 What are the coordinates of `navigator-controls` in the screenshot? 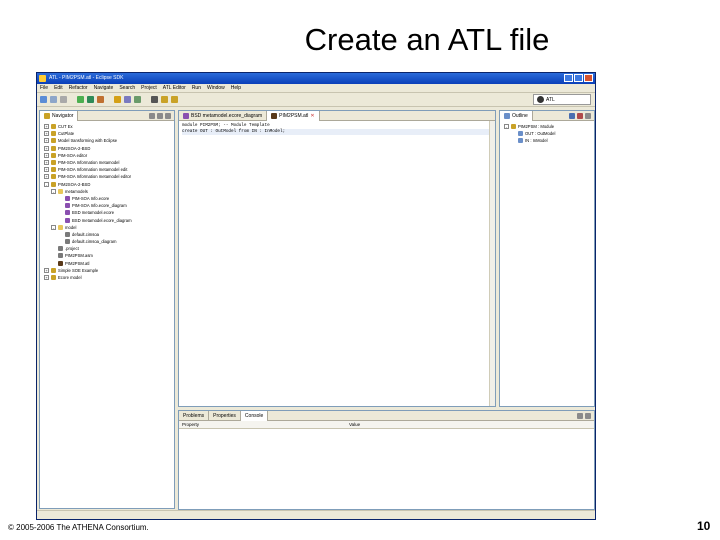 It's located at (160, 116).